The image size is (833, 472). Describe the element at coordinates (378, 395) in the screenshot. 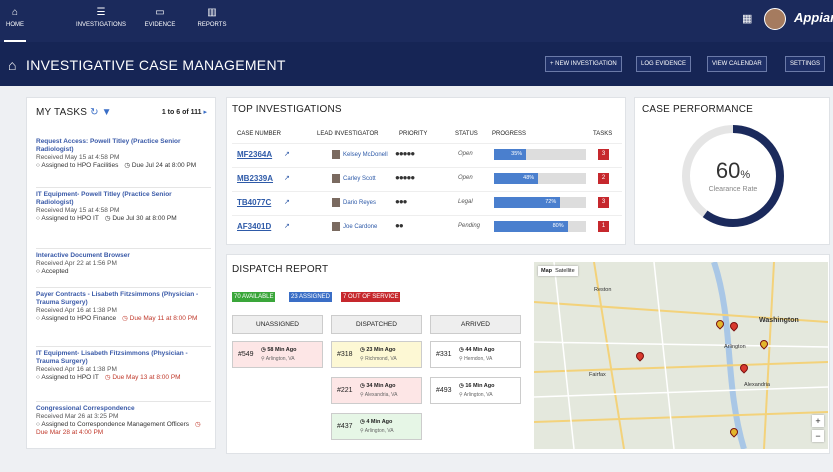

I see `location: ⚲ Alexandria, VA` at that location.